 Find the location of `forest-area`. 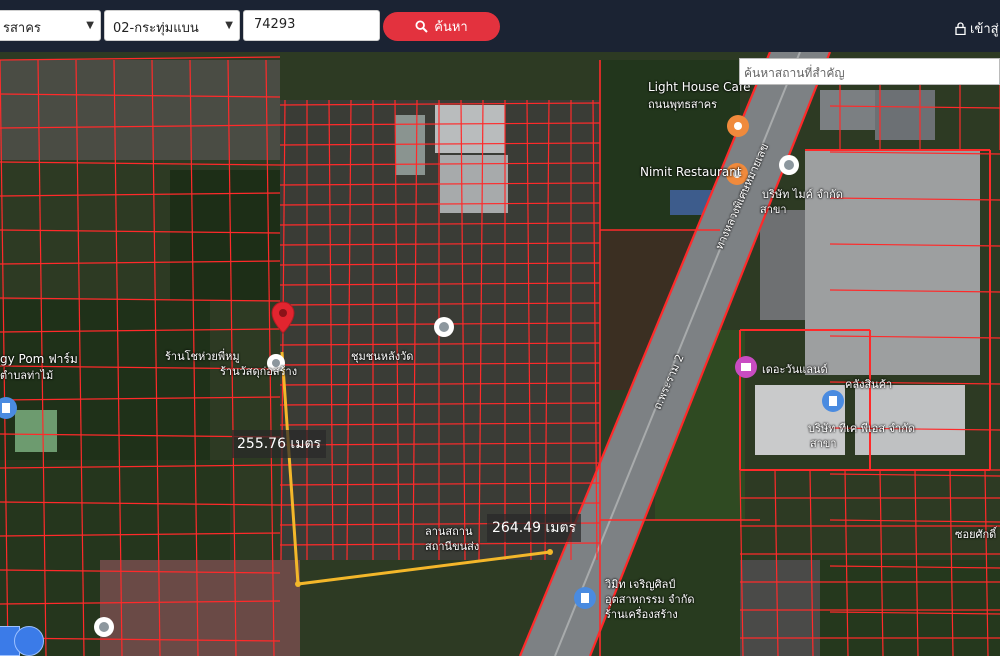

forest-area is located at coordinates (225, 235).